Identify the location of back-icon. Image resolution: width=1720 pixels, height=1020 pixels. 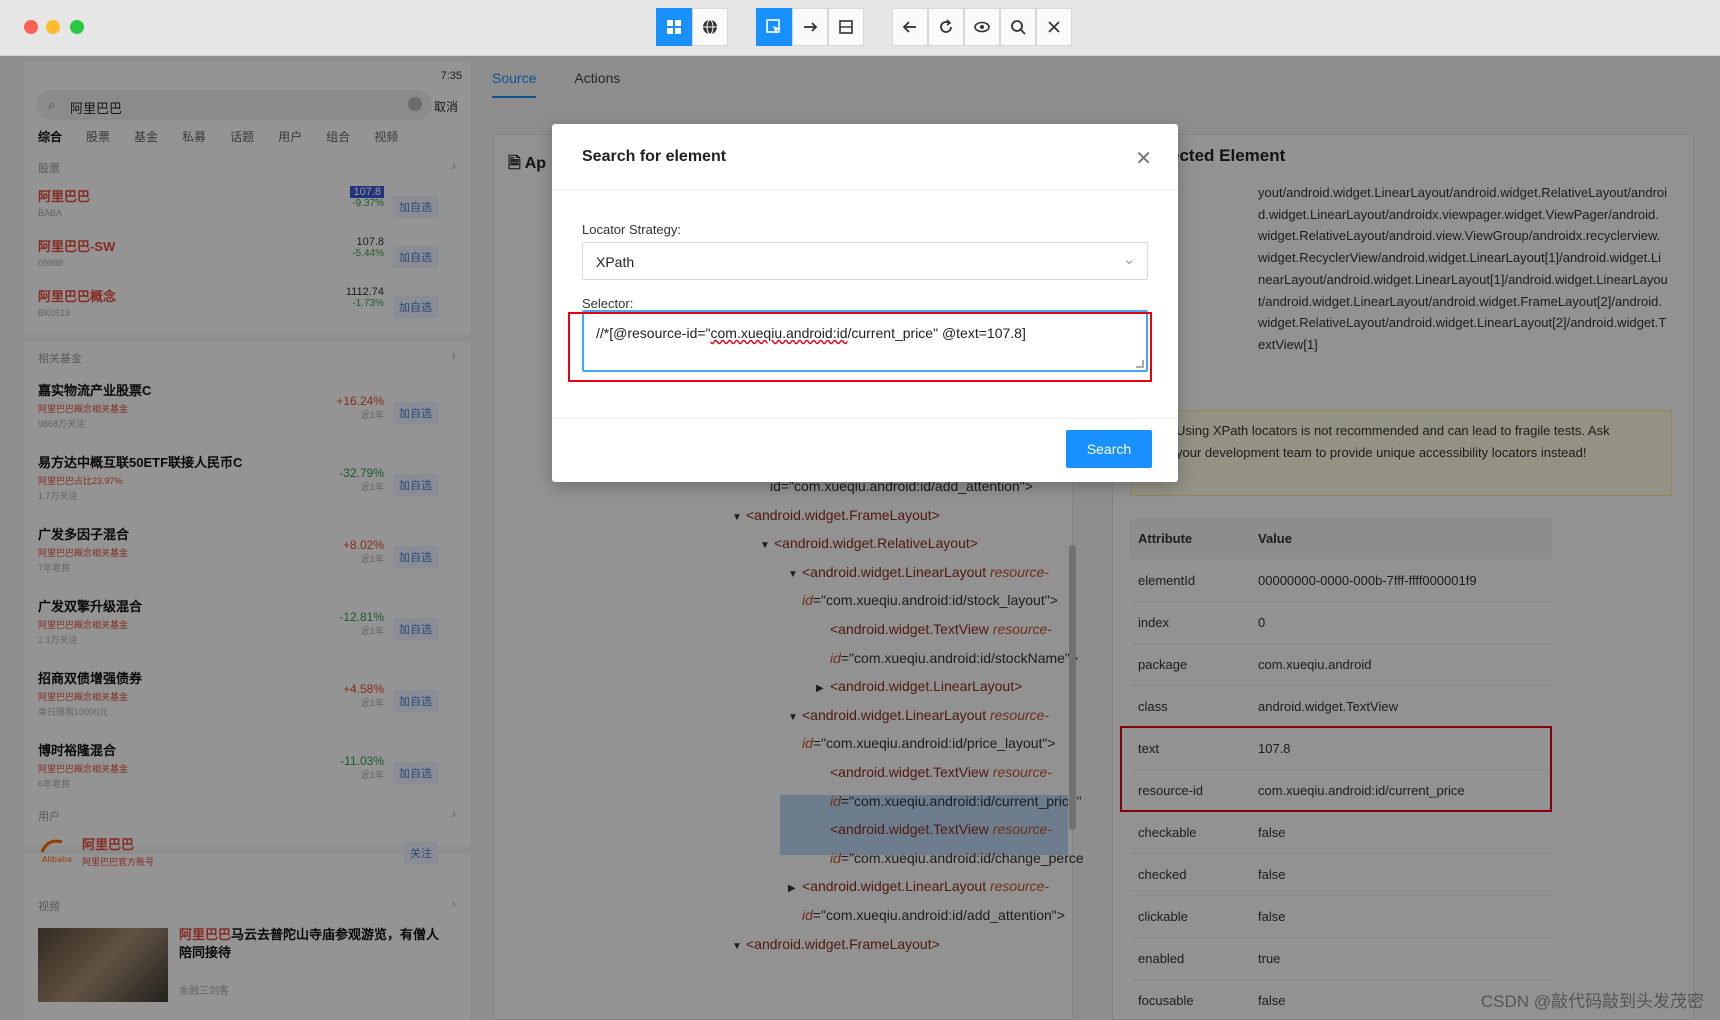
(909, 27).